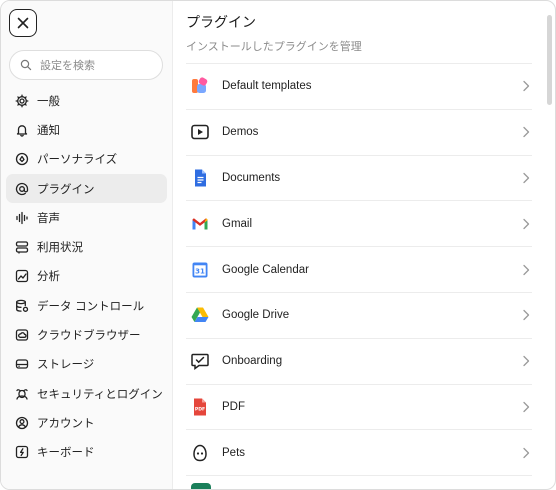  I want to click on gmail-icon, so click(200, 224).